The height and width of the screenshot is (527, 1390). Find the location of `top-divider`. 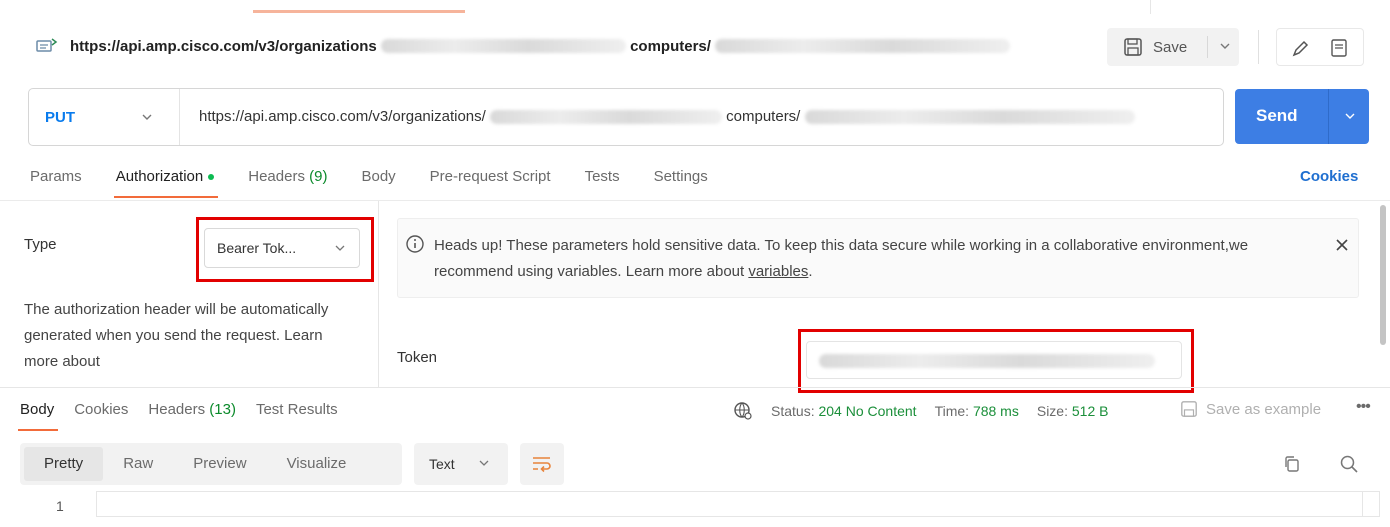

top-divider is located at coordinates (1150, 7).